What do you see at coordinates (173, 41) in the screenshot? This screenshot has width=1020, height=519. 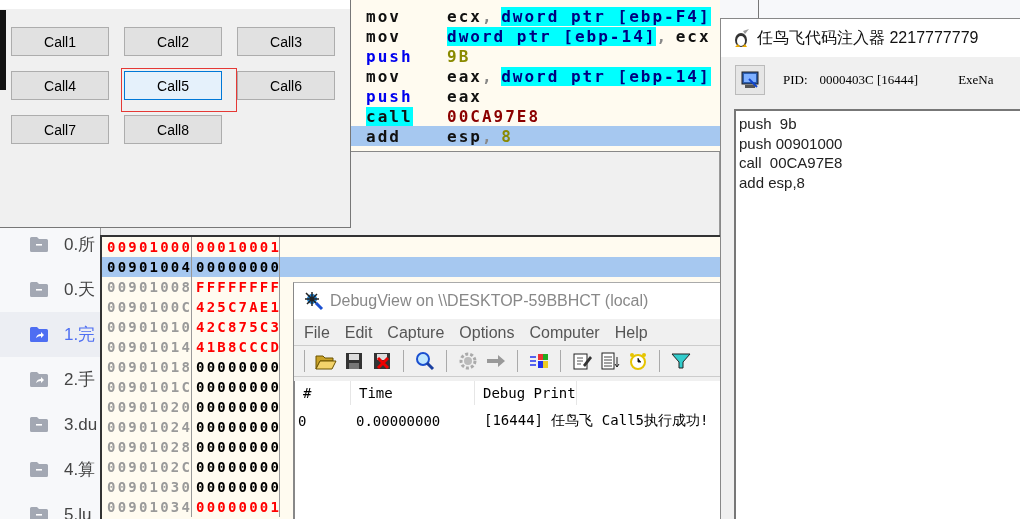 I see `call-button: Call2` at bounding box center [173, 41].